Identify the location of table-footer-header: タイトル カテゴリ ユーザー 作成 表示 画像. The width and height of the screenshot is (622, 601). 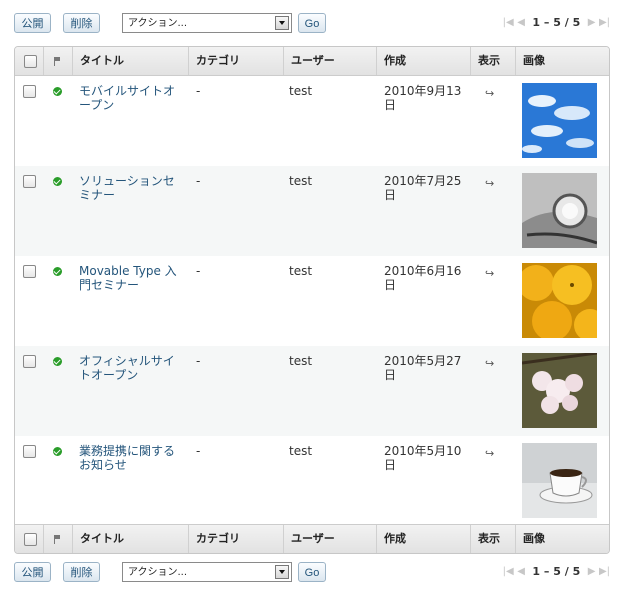
(312, 538).